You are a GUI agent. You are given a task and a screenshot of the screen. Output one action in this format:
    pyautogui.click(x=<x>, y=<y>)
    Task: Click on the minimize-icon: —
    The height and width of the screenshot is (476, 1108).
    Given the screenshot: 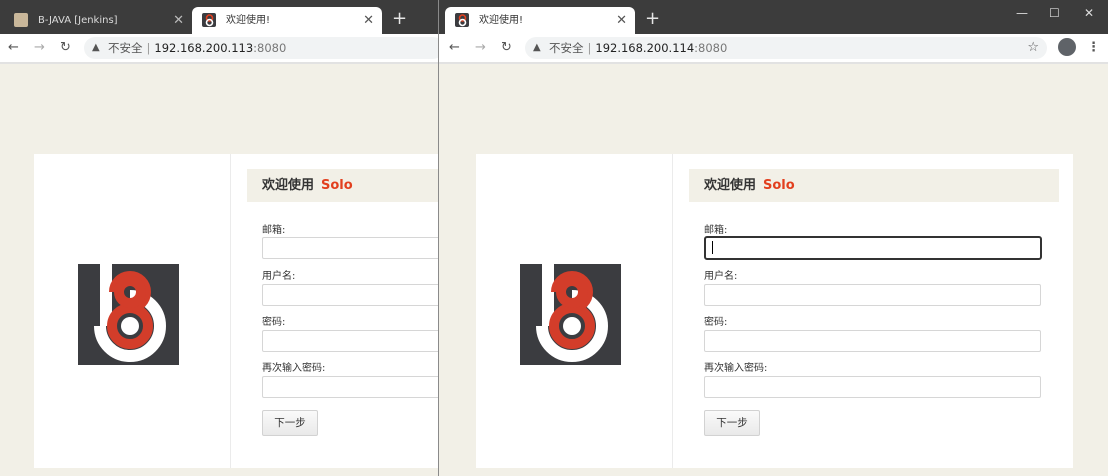 What is the action you would take?
    pyautogui.click(x=1022, y=13)
    